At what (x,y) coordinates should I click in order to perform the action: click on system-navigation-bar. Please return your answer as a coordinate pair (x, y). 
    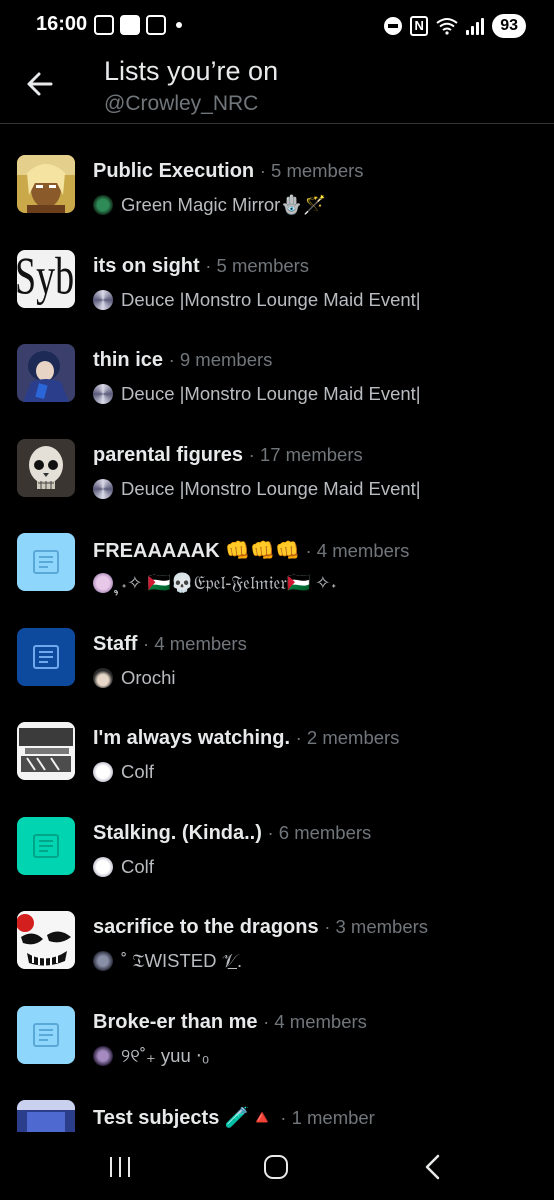
    Looking at the image, I should click on (277, 1166).